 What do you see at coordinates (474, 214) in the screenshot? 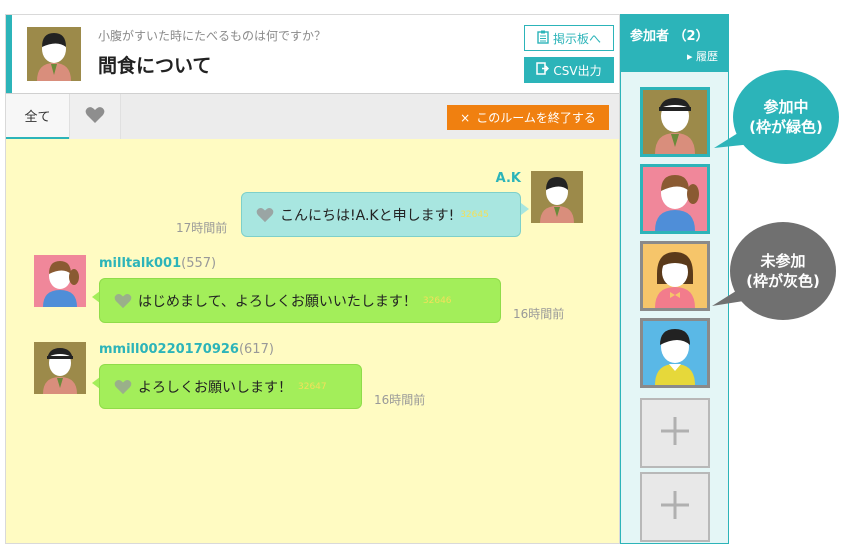
I see `message-id: 32645` at bounding box center [474, 214].